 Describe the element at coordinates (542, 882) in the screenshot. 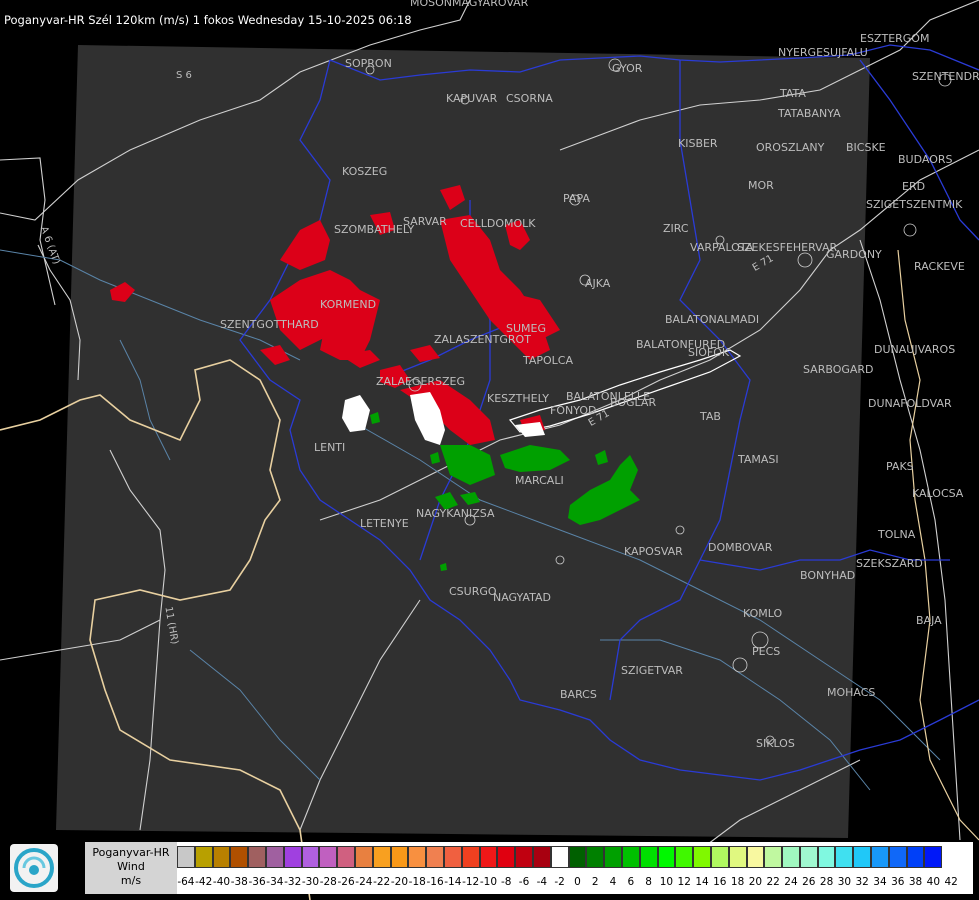

I see `legend-value-label: -4` at that location.